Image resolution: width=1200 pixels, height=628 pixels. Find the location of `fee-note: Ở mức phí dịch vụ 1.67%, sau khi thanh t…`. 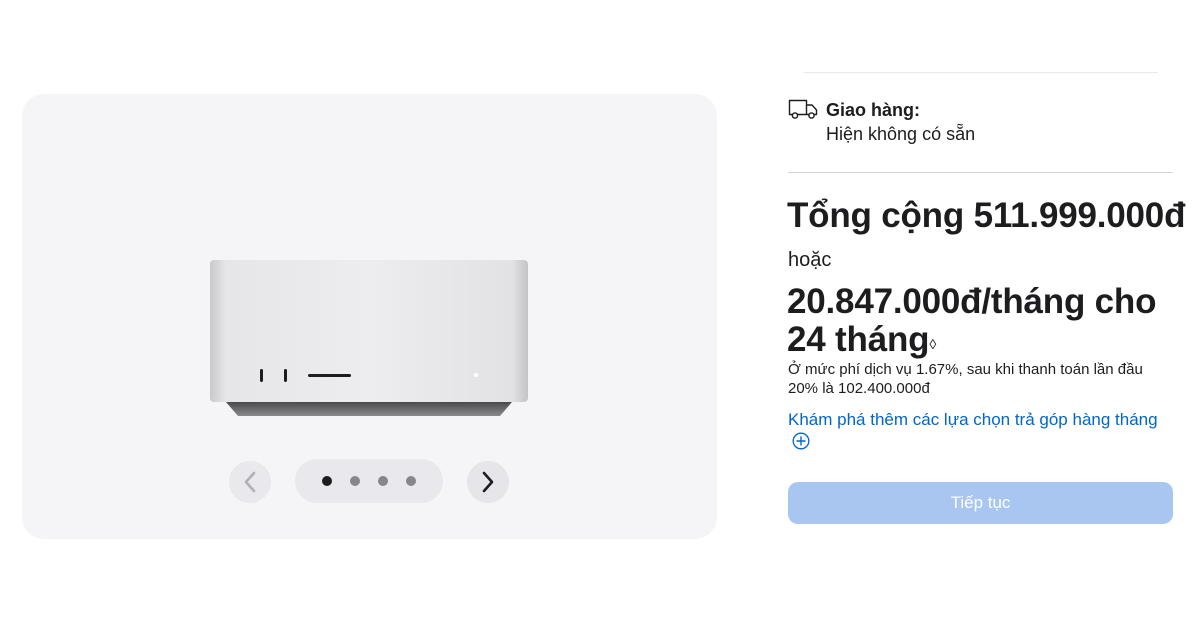

fee-note: Ở mức phí dịch vụ 1.67%, sau khi thanh t… is located at coordinates (965, 379).